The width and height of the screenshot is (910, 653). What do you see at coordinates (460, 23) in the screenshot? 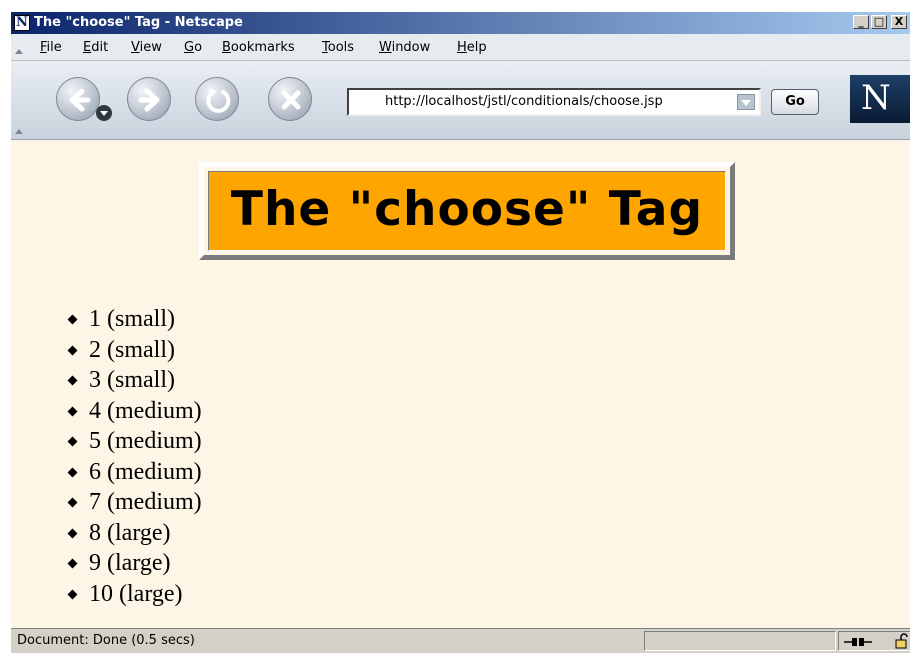
I see `title-bar: N The "choose" Tag - Netscape _ □ X` at bounding box center [460, 23].